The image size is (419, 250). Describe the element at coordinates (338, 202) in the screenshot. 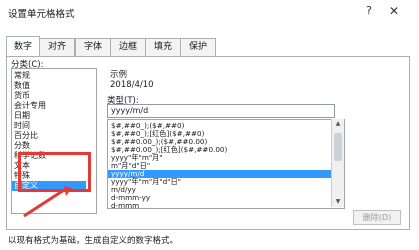

I see `scroll-down-arrow-icon: ▼` at that location.